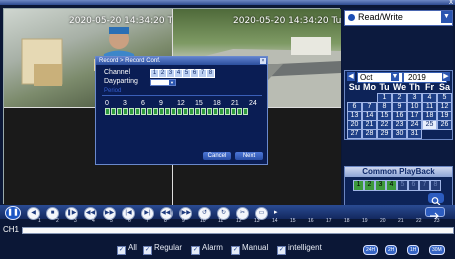  I want to click on hour-mark-15: 15, so click(199, 103).